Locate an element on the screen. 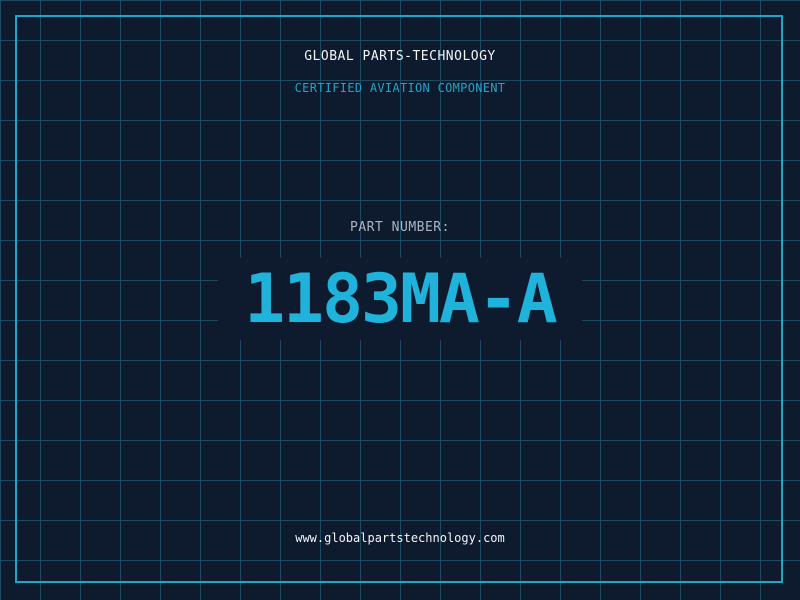  part-number-label: PART NUMBER: is located at coordinates (400, 227).